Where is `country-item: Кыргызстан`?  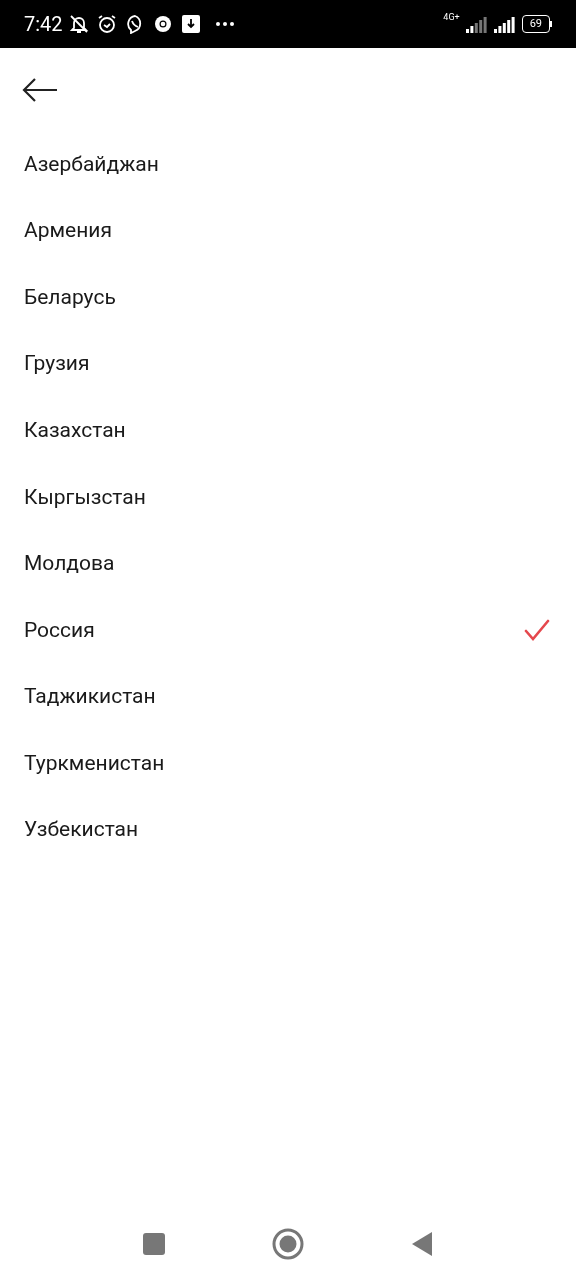
country-item: Кыргызстан is located at coordinates (288, 497).